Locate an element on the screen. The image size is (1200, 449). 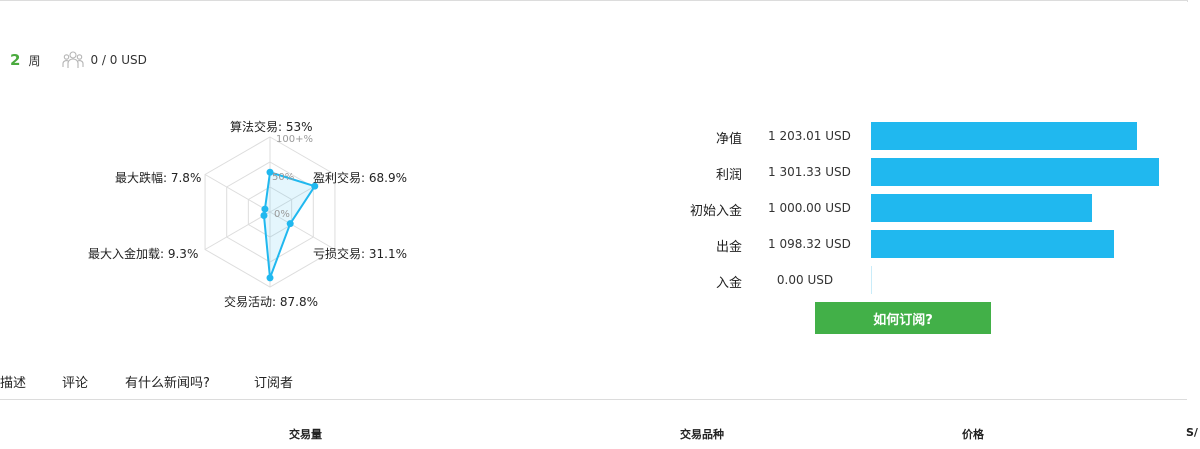
balance-label: 出金 is located at coordinates (728, 247).